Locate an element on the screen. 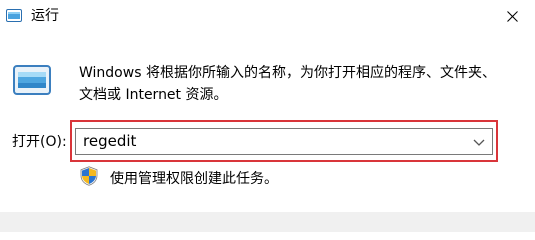 Image resolution: width=535 pixels, height=240 pixels. close-button is located at coordinates (512, 16).